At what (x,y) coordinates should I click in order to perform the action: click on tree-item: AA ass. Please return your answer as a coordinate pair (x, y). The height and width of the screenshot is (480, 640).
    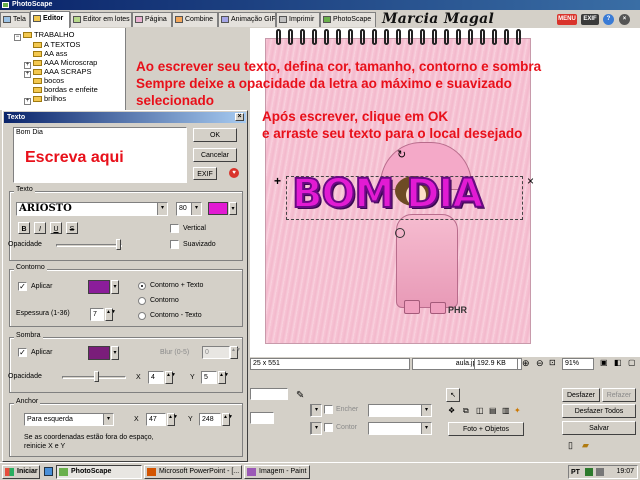
    Looking at the image, I should click on (50, 53).